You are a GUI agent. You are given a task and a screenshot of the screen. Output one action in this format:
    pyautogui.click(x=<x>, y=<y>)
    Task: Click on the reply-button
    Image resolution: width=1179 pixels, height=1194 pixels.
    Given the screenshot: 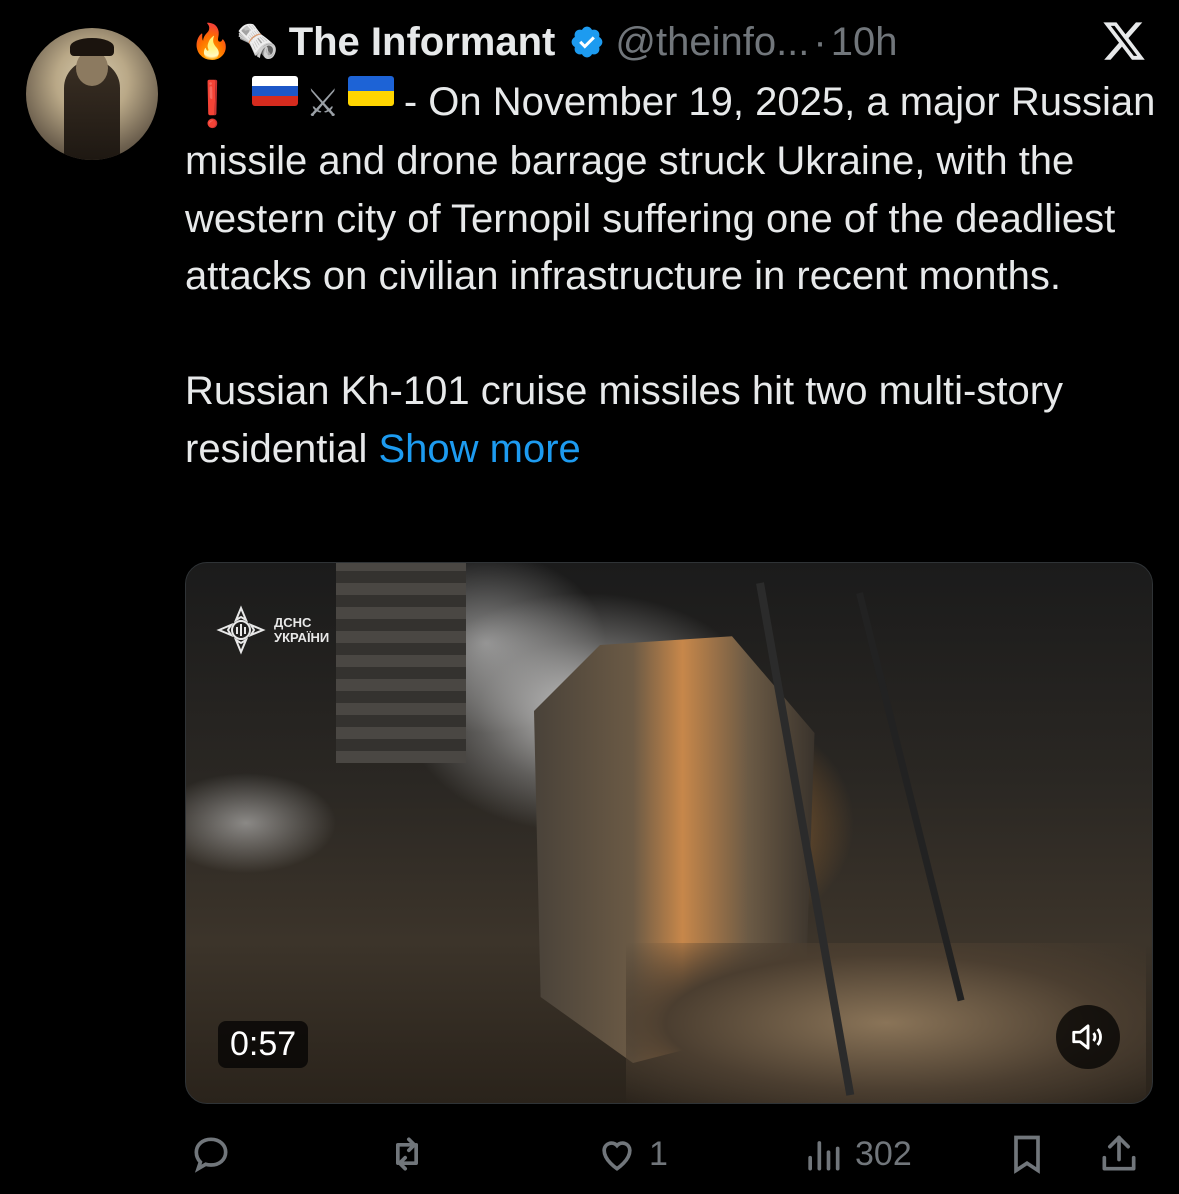 What is the action you would take?
    pyautogui.click(x=211, y=1154)
    